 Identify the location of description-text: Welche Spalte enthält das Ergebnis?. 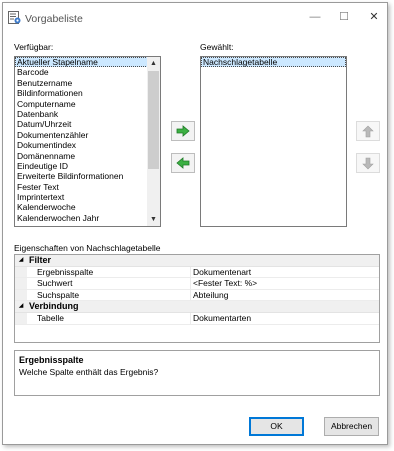
(89, 372).